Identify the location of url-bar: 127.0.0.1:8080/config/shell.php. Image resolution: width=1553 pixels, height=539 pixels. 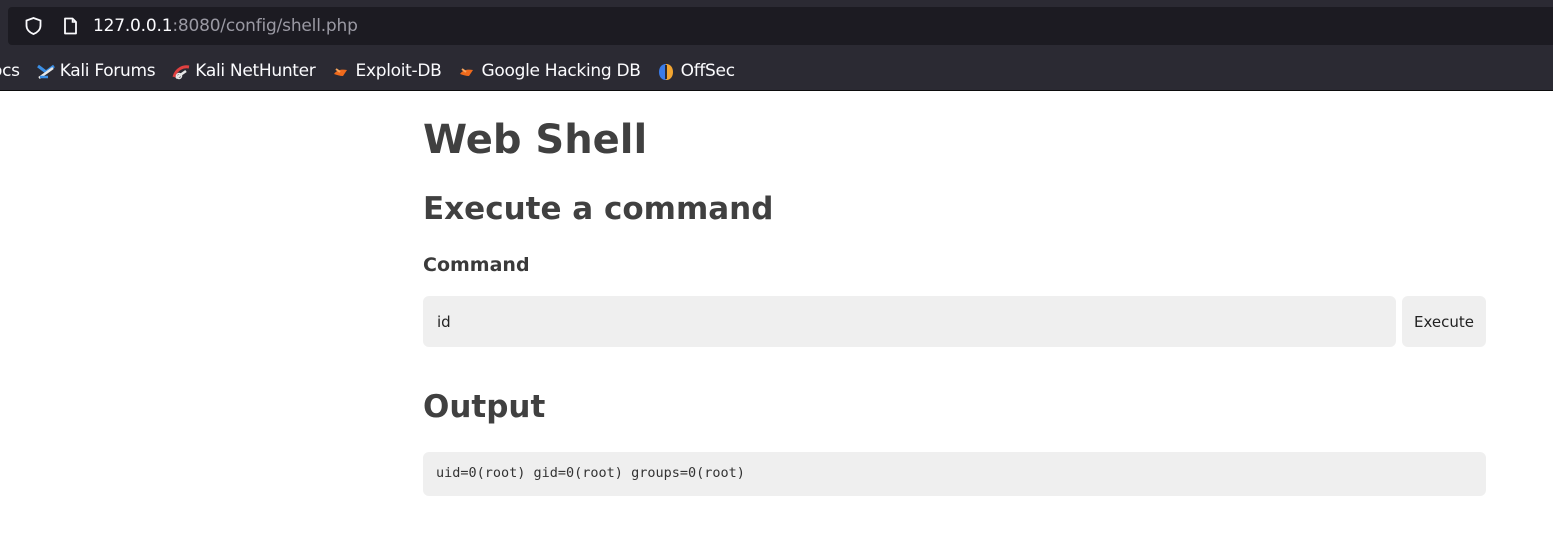
(780, 26).